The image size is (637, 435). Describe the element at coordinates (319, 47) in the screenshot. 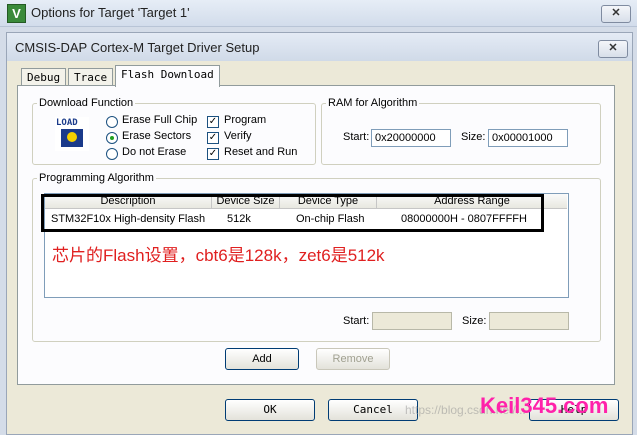

I see `dialog-titlebar: CMSIS-DAP Cortex-M Target Driver Setup ✕` at that location.